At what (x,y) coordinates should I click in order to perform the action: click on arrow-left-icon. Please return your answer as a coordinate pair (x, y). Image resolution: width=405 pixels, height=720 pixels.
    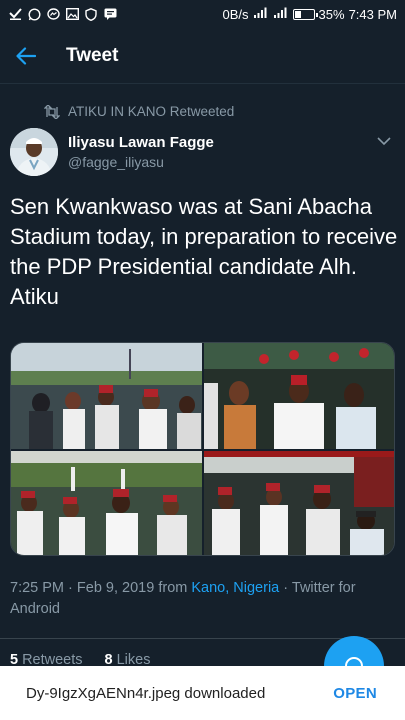
    Looking at the image, I should click on (26, 55).